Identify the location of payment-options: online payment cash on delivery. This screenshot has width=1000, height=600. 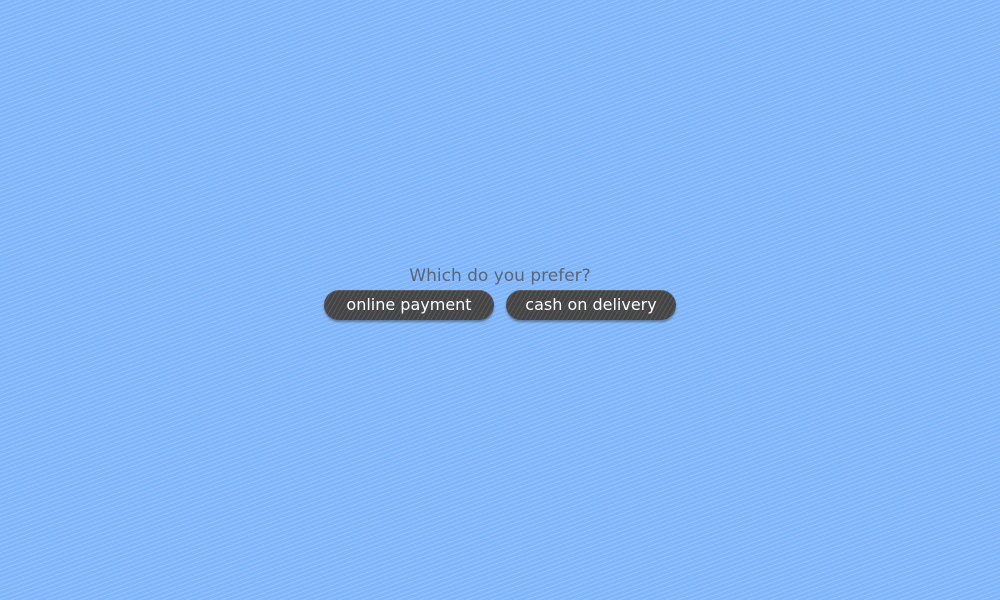
(500, 306).